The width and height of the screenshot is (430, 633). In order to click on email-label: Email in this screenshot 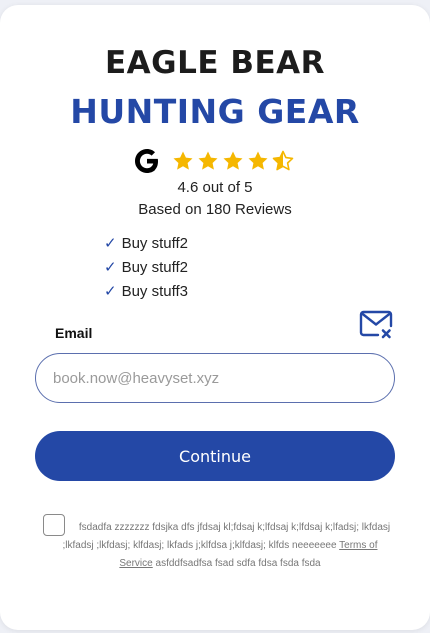, I will do `click(74, 333)`.